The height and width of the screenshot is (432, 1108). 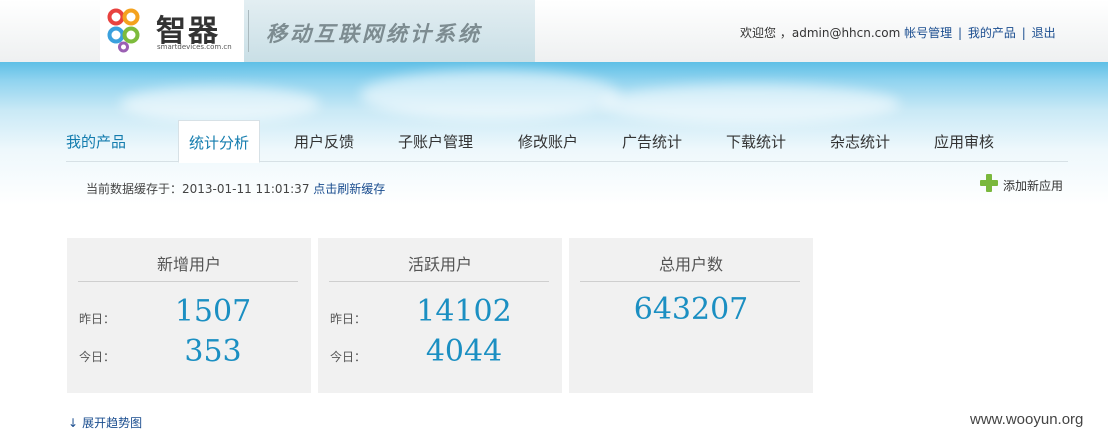 What do you see at coordinates (112, 423) in the screenshot?
I see `expand-trend-label: 展开趋势图` at bounding box center [112, 423].